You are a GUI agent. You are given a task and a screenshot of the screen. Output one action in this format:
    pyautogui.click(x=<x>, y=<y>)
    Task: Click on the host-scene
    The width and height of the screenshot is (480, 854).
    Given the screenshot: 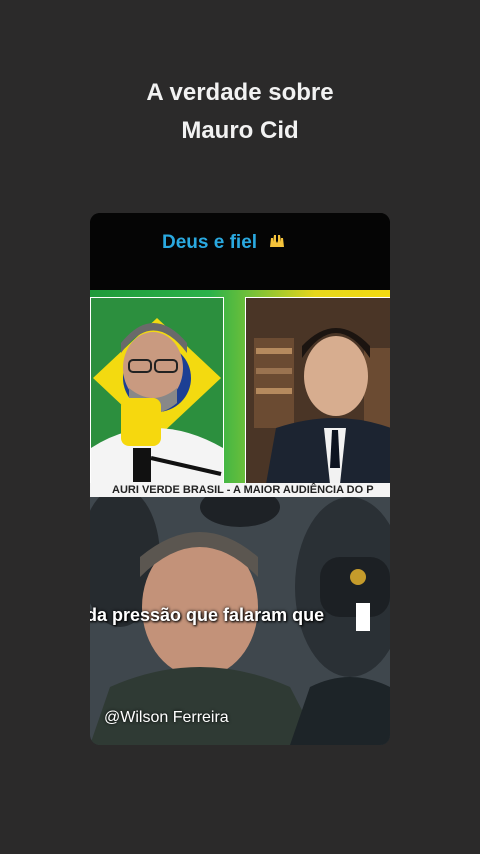 What is the action you would take?
    pyautogui.click(x=157, y=391)
    